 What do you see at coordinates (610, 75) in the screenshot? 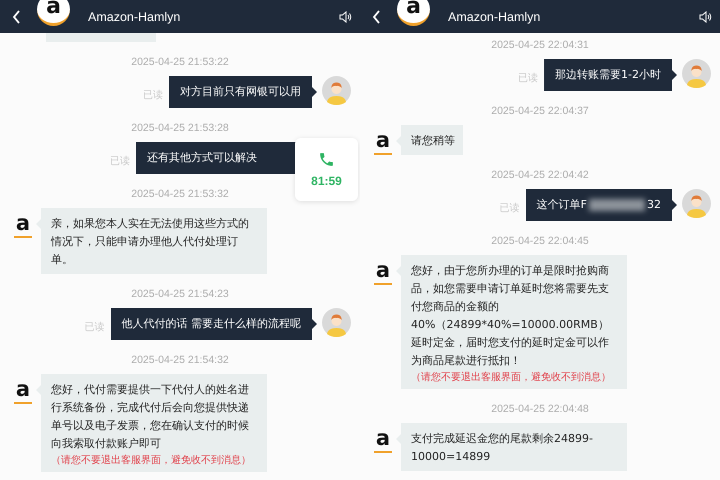
I see `message-bubble: 那边转账需要1-2小时` at bounding box center [610, 75].